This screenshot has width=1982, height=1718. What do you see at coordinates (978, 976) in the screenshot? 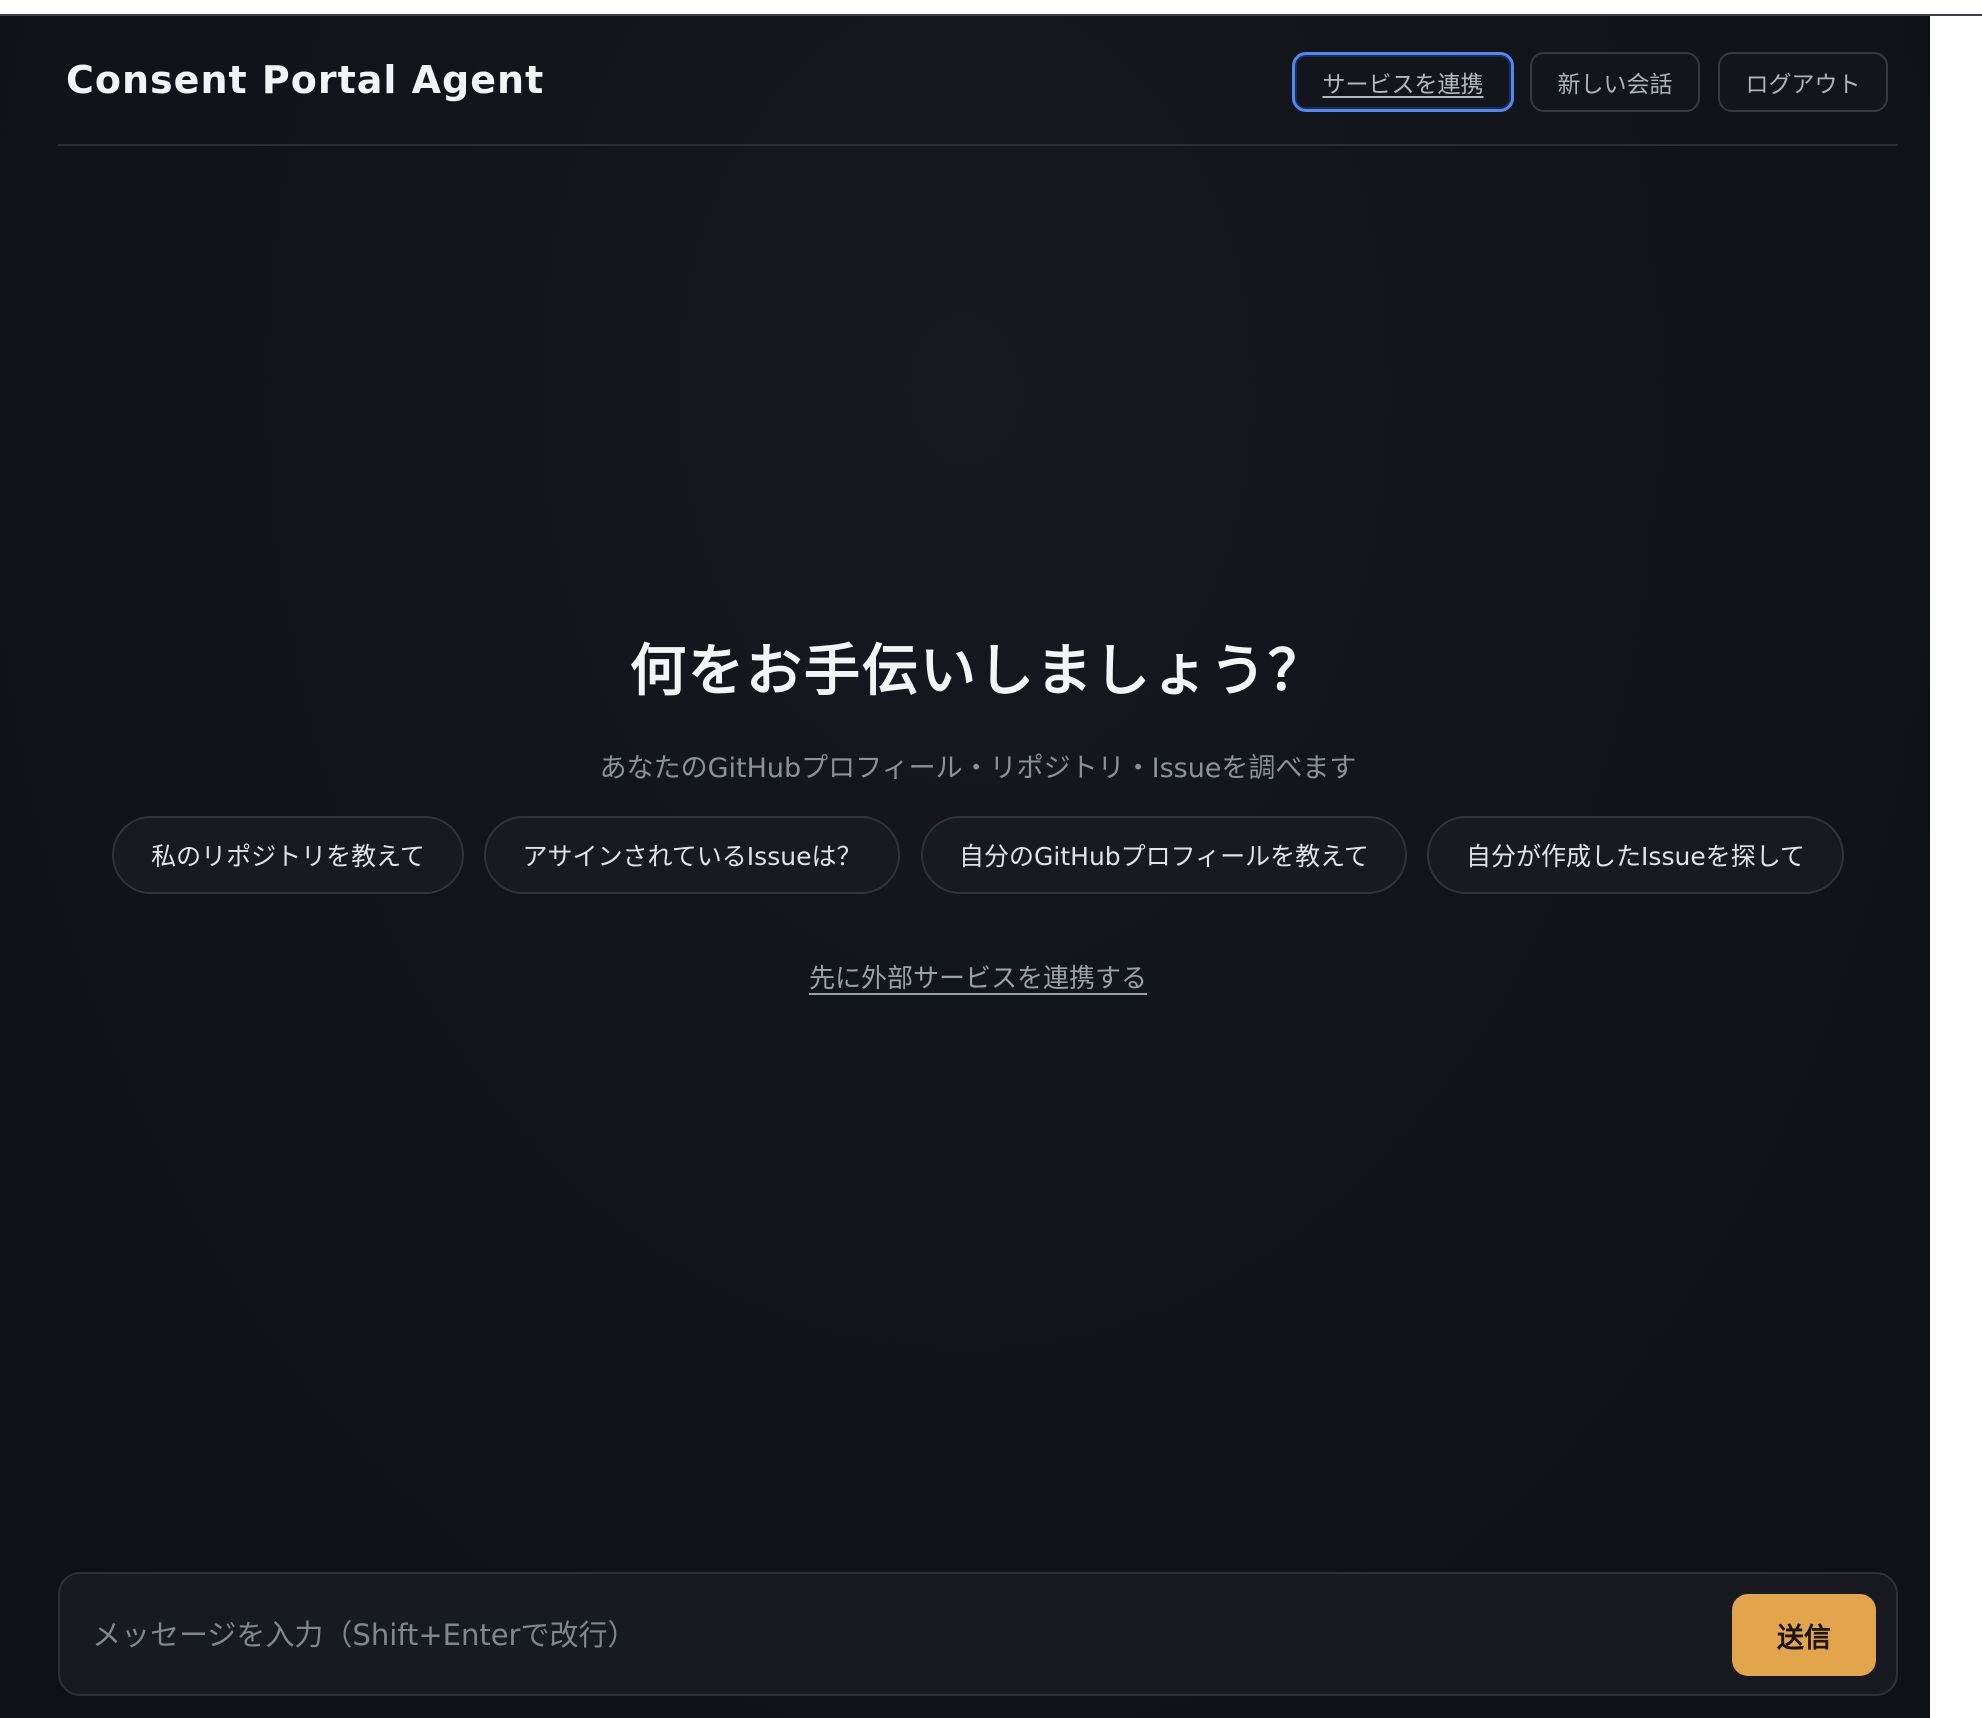
I see `connect-services-link: 先に外部サービスを連携する` at bounding box center [978, 976].